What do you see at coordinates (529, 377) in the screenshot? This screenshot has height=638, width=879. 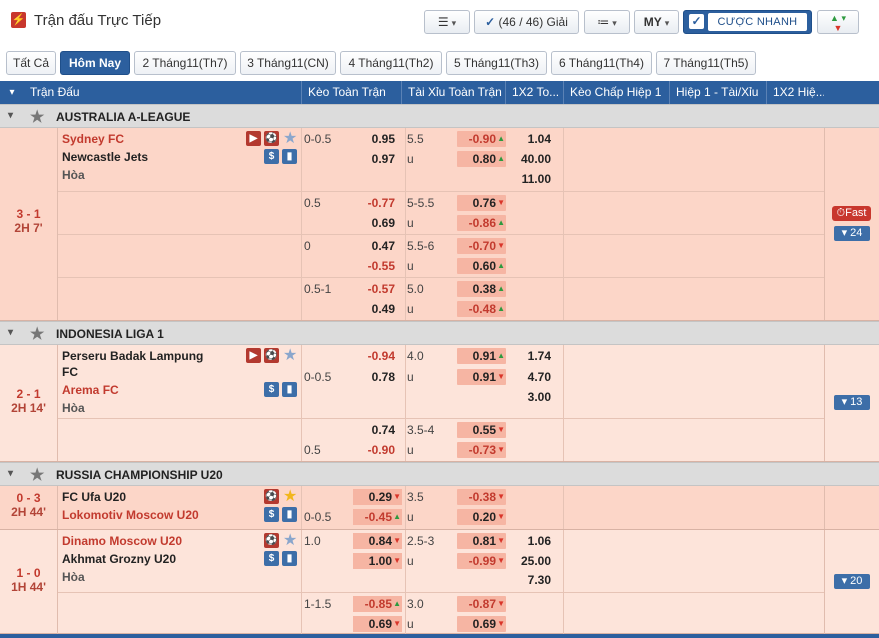 I see `odd-2: 4.70` at bounding box center [529, 377].